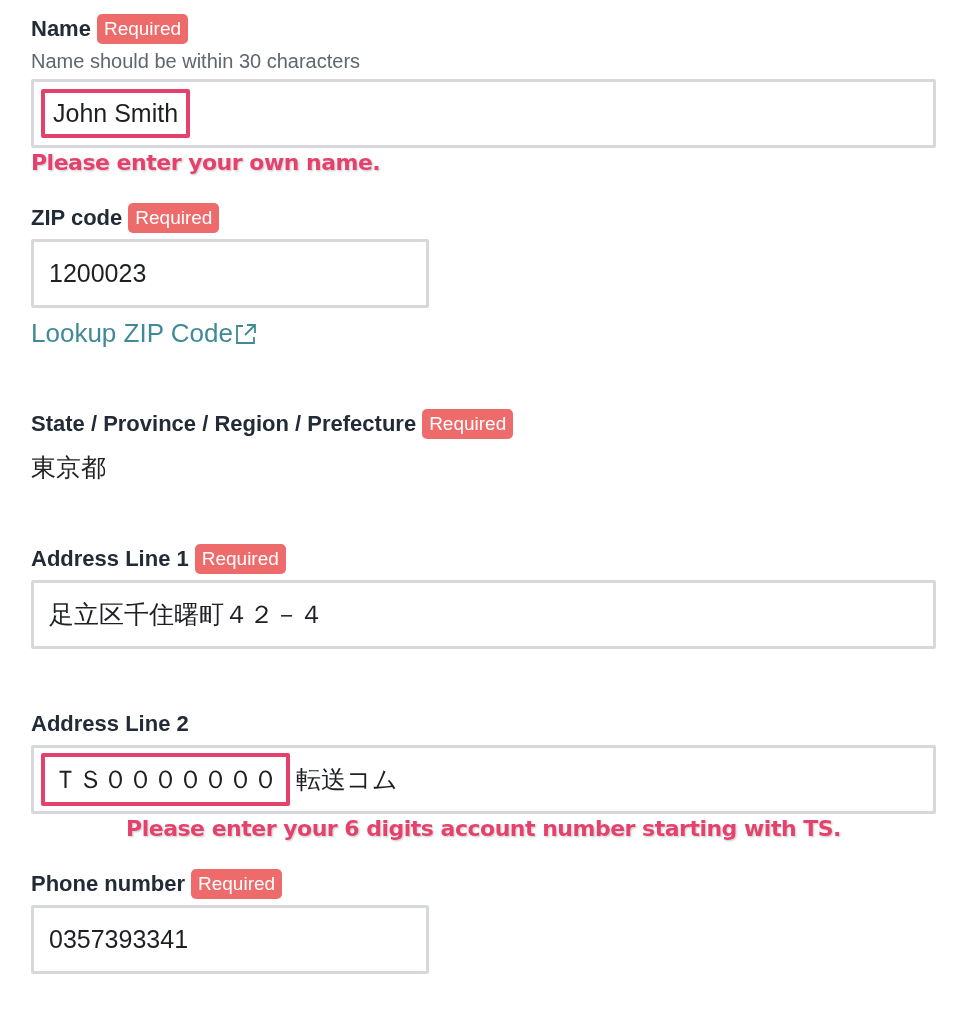 This screenshot has height=1024, width=963. Describe the element at coordinates (165, 779) in the screenshot. I see `highlighted-value: ＴＳ０００００００` at that location.